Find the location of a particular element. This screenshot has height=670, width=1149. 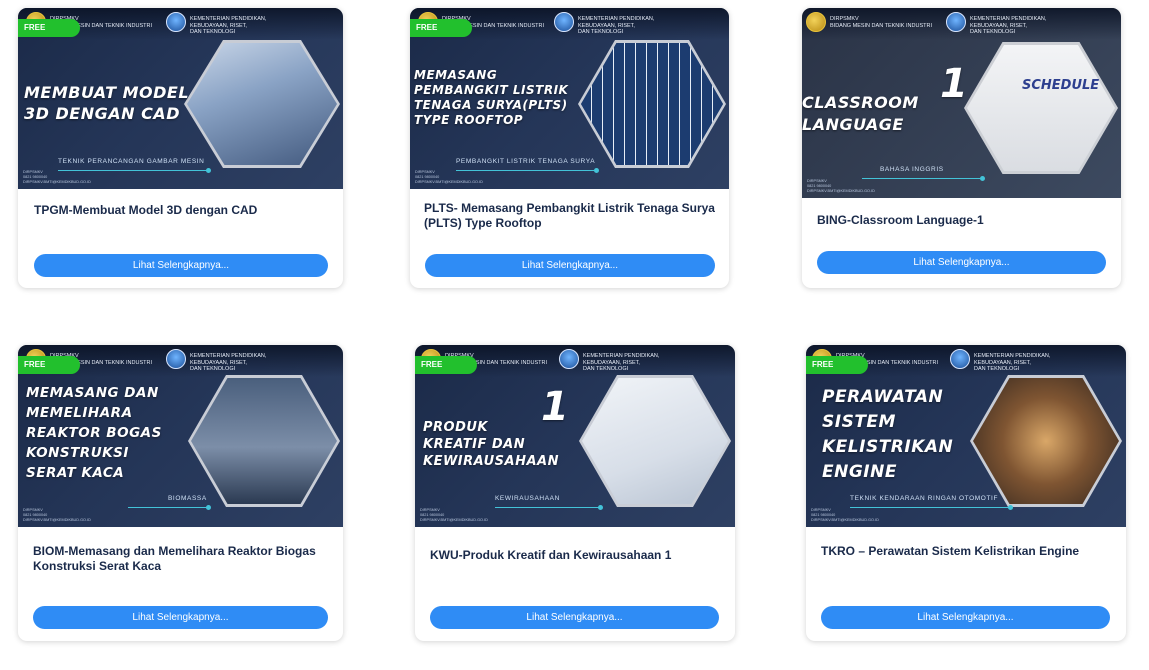

banner-title: PRODUK KREATIF DAN KEWIRAUSAHAAN is located at coordinates (491, 444).